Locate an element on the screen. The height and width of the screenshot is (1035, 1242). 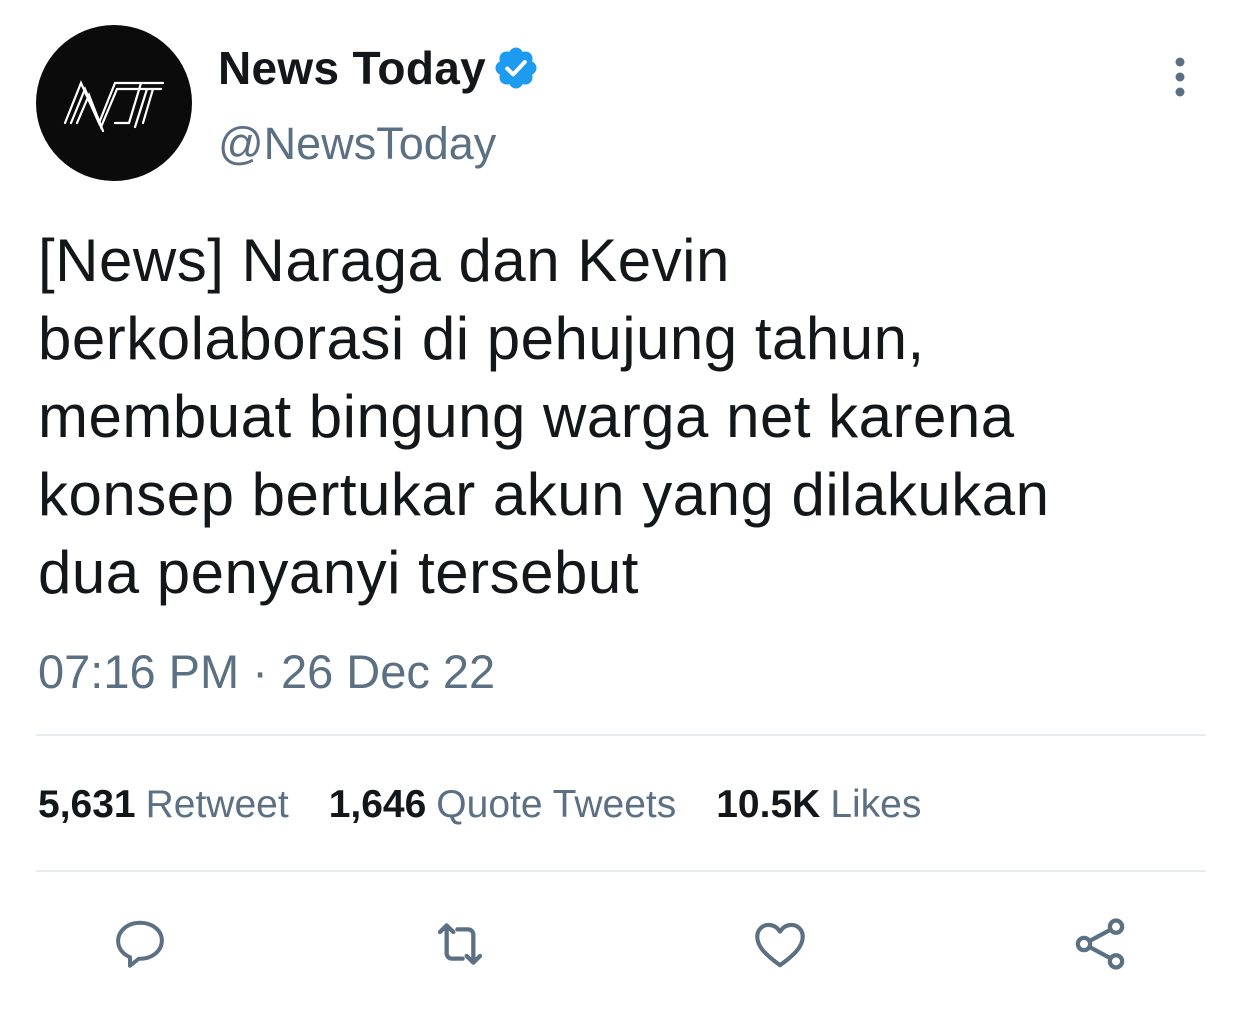
comment-icon is located at coordinates (140, 944).